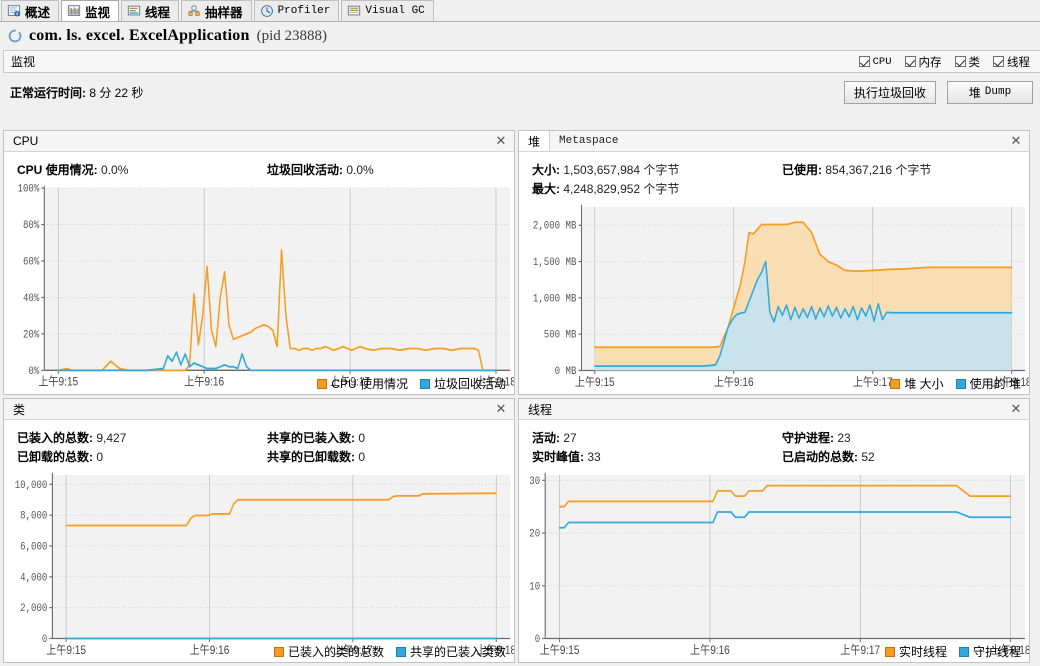 This screenshot has width=1040, height=666. I want to click on classes-panel-title: 类, so click(19, 409).